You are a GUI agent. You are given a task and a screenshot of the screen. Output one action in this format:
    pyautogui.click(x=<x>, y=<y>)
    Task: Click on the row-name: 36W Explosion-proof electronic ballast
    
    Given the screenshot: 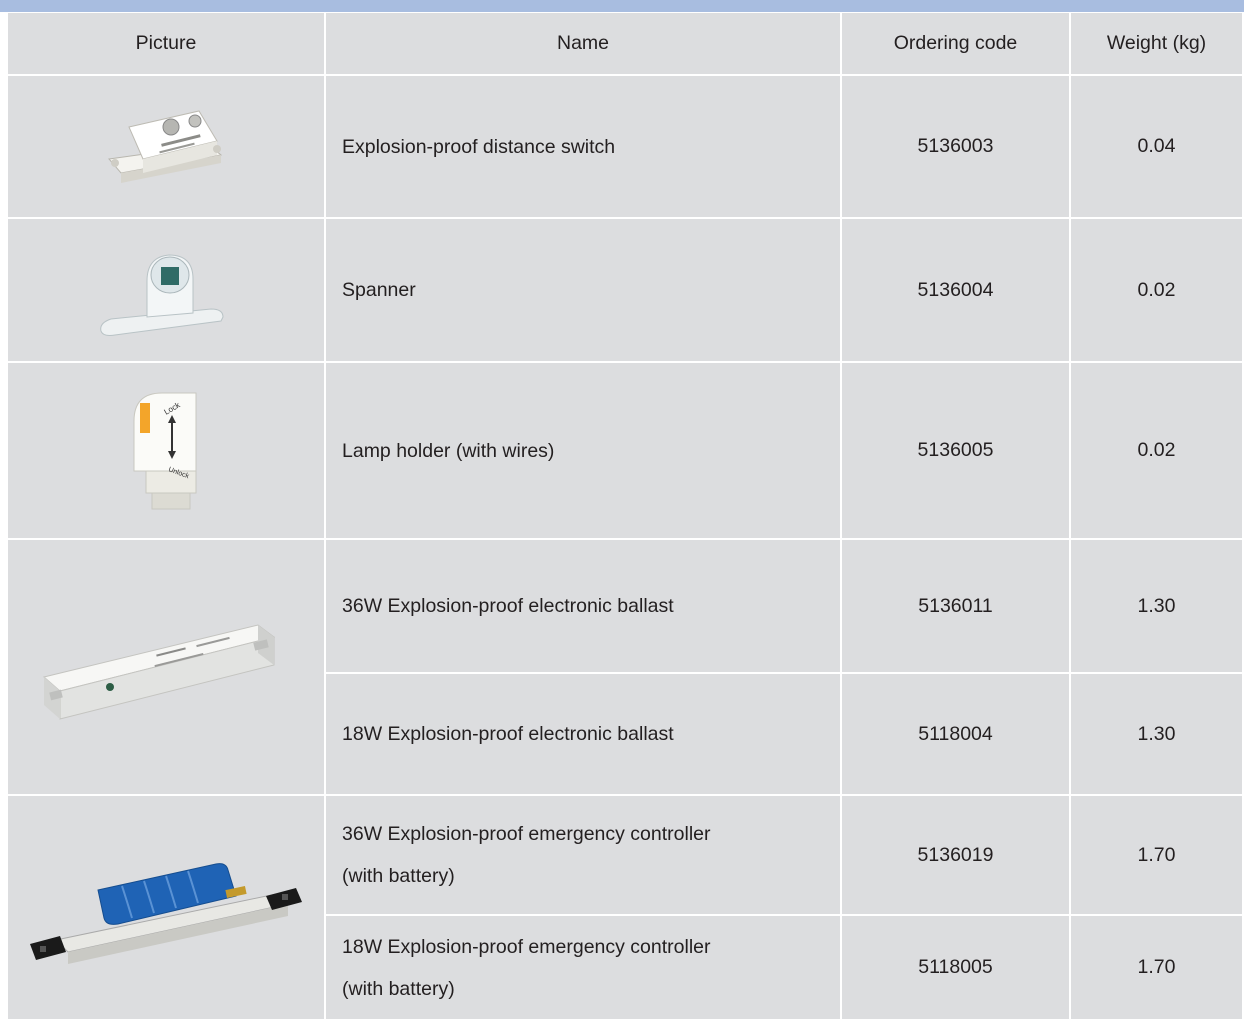 What is the action you would take?
    pyautogui.click(x=583, y=606)
    